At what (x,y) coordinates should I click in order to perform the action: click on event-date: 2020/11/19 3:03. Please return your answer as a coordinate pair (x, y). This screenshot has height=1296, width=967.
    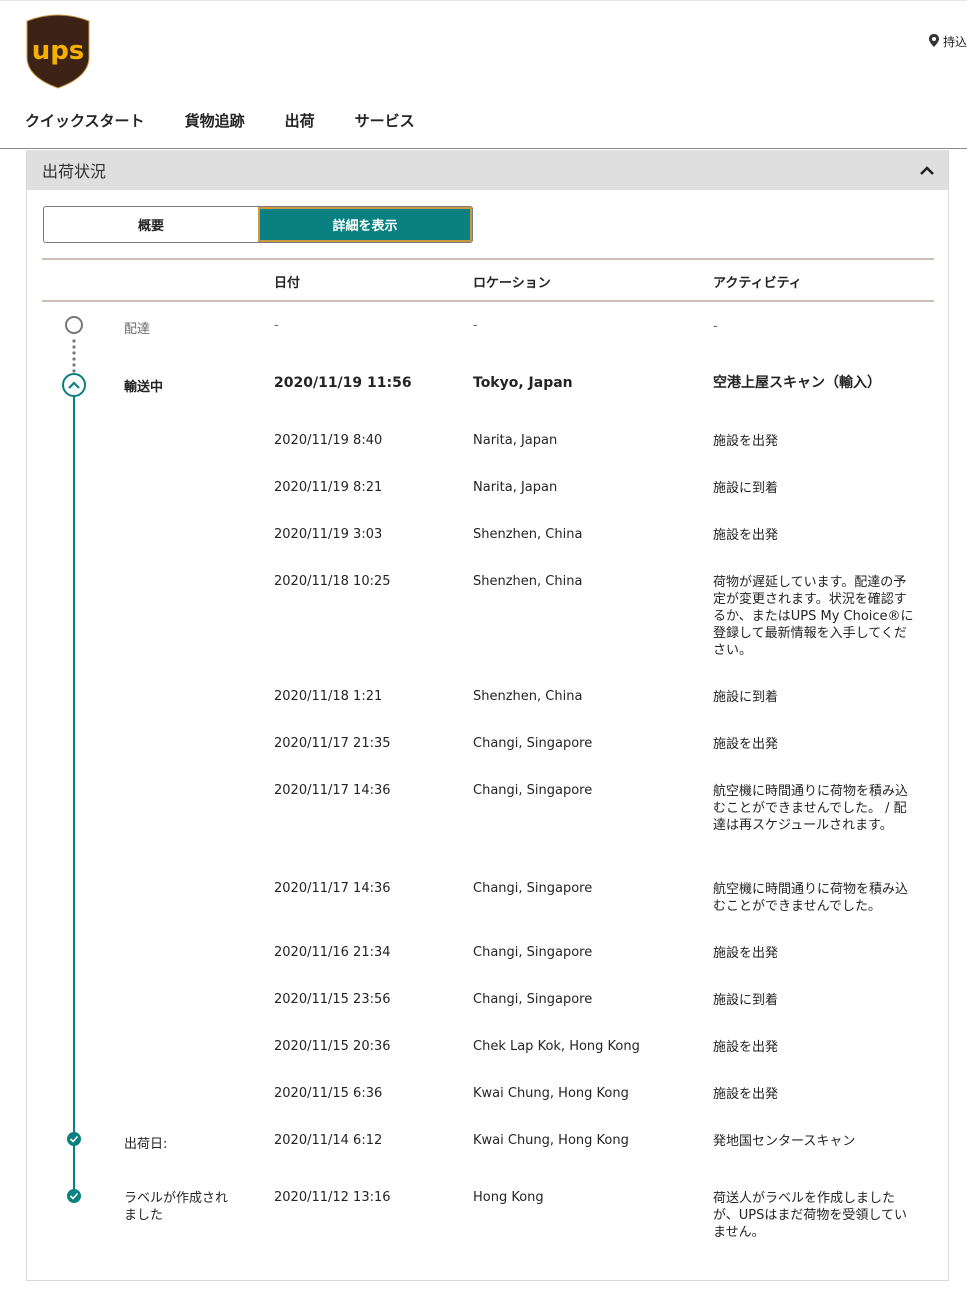
    Looking at the image, I should click on (328, 534).